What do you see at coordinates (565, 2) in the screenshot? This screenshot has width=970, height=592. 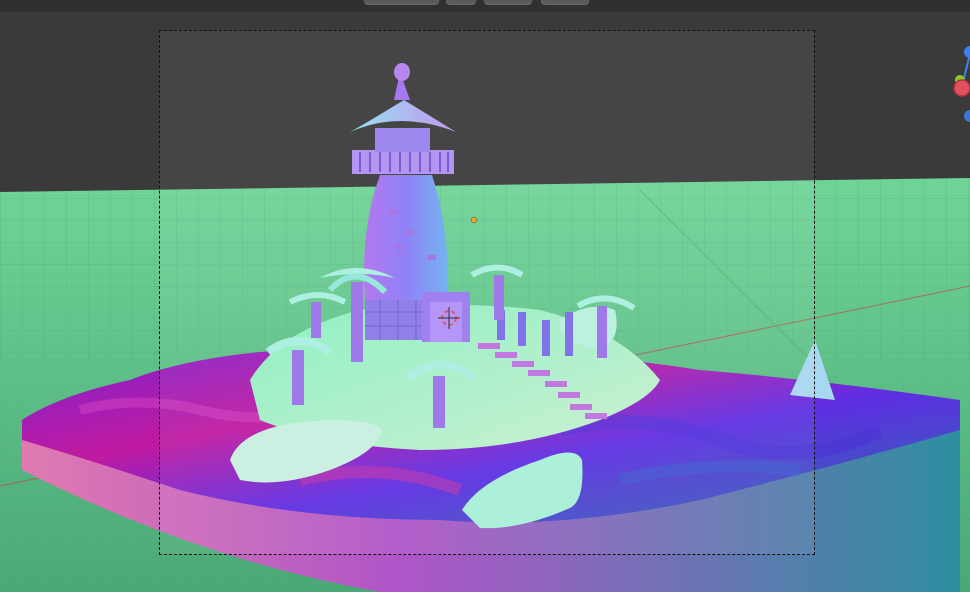 I see `gizmo-toggle-button` at bounding box center [565, 2].